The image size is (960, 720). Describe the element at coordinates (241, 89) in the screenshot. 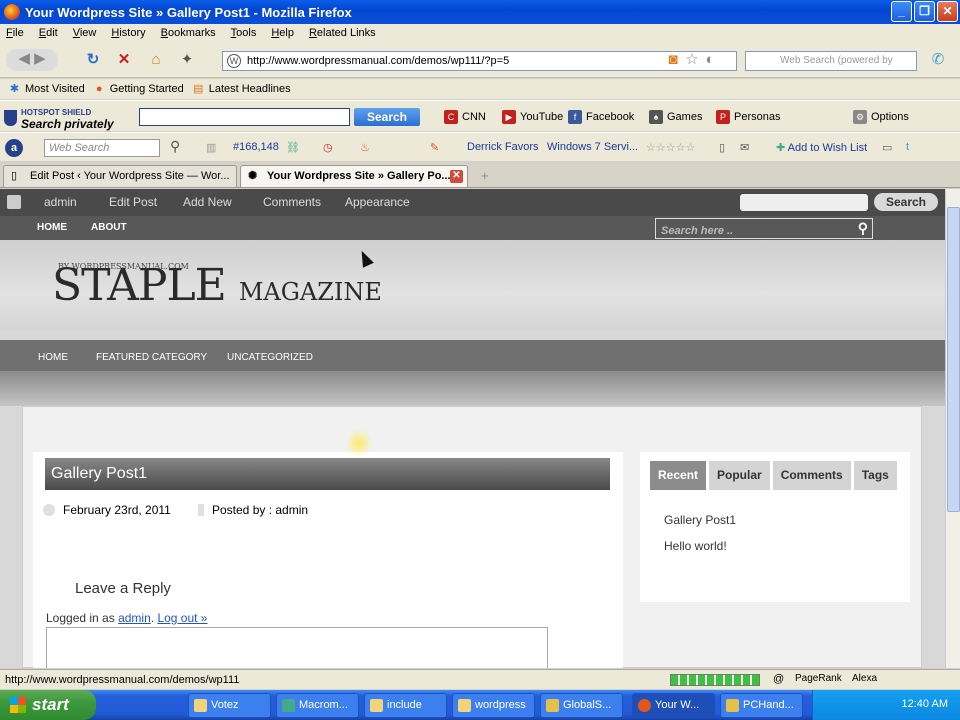

I see `bookmark-latest-headlines: ▤ Latest Headlines` at that location.